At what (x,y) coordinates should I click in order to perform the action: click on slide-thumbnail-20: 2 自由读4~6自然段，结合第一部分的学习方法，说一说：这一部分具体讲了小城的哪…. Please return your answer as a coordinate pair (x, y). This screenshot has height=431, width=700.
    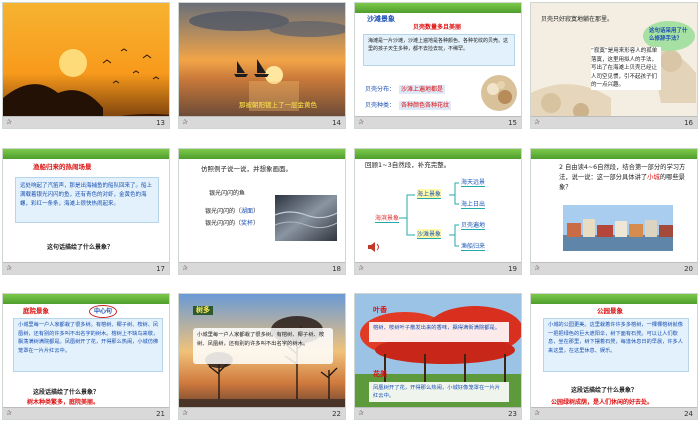
    Looking at the image, I should click on (614, 211).